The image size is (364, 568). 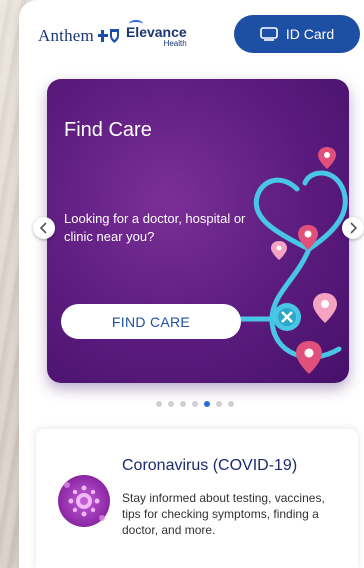 I want to click on map-pin-icon, so click(x=327, y=158).